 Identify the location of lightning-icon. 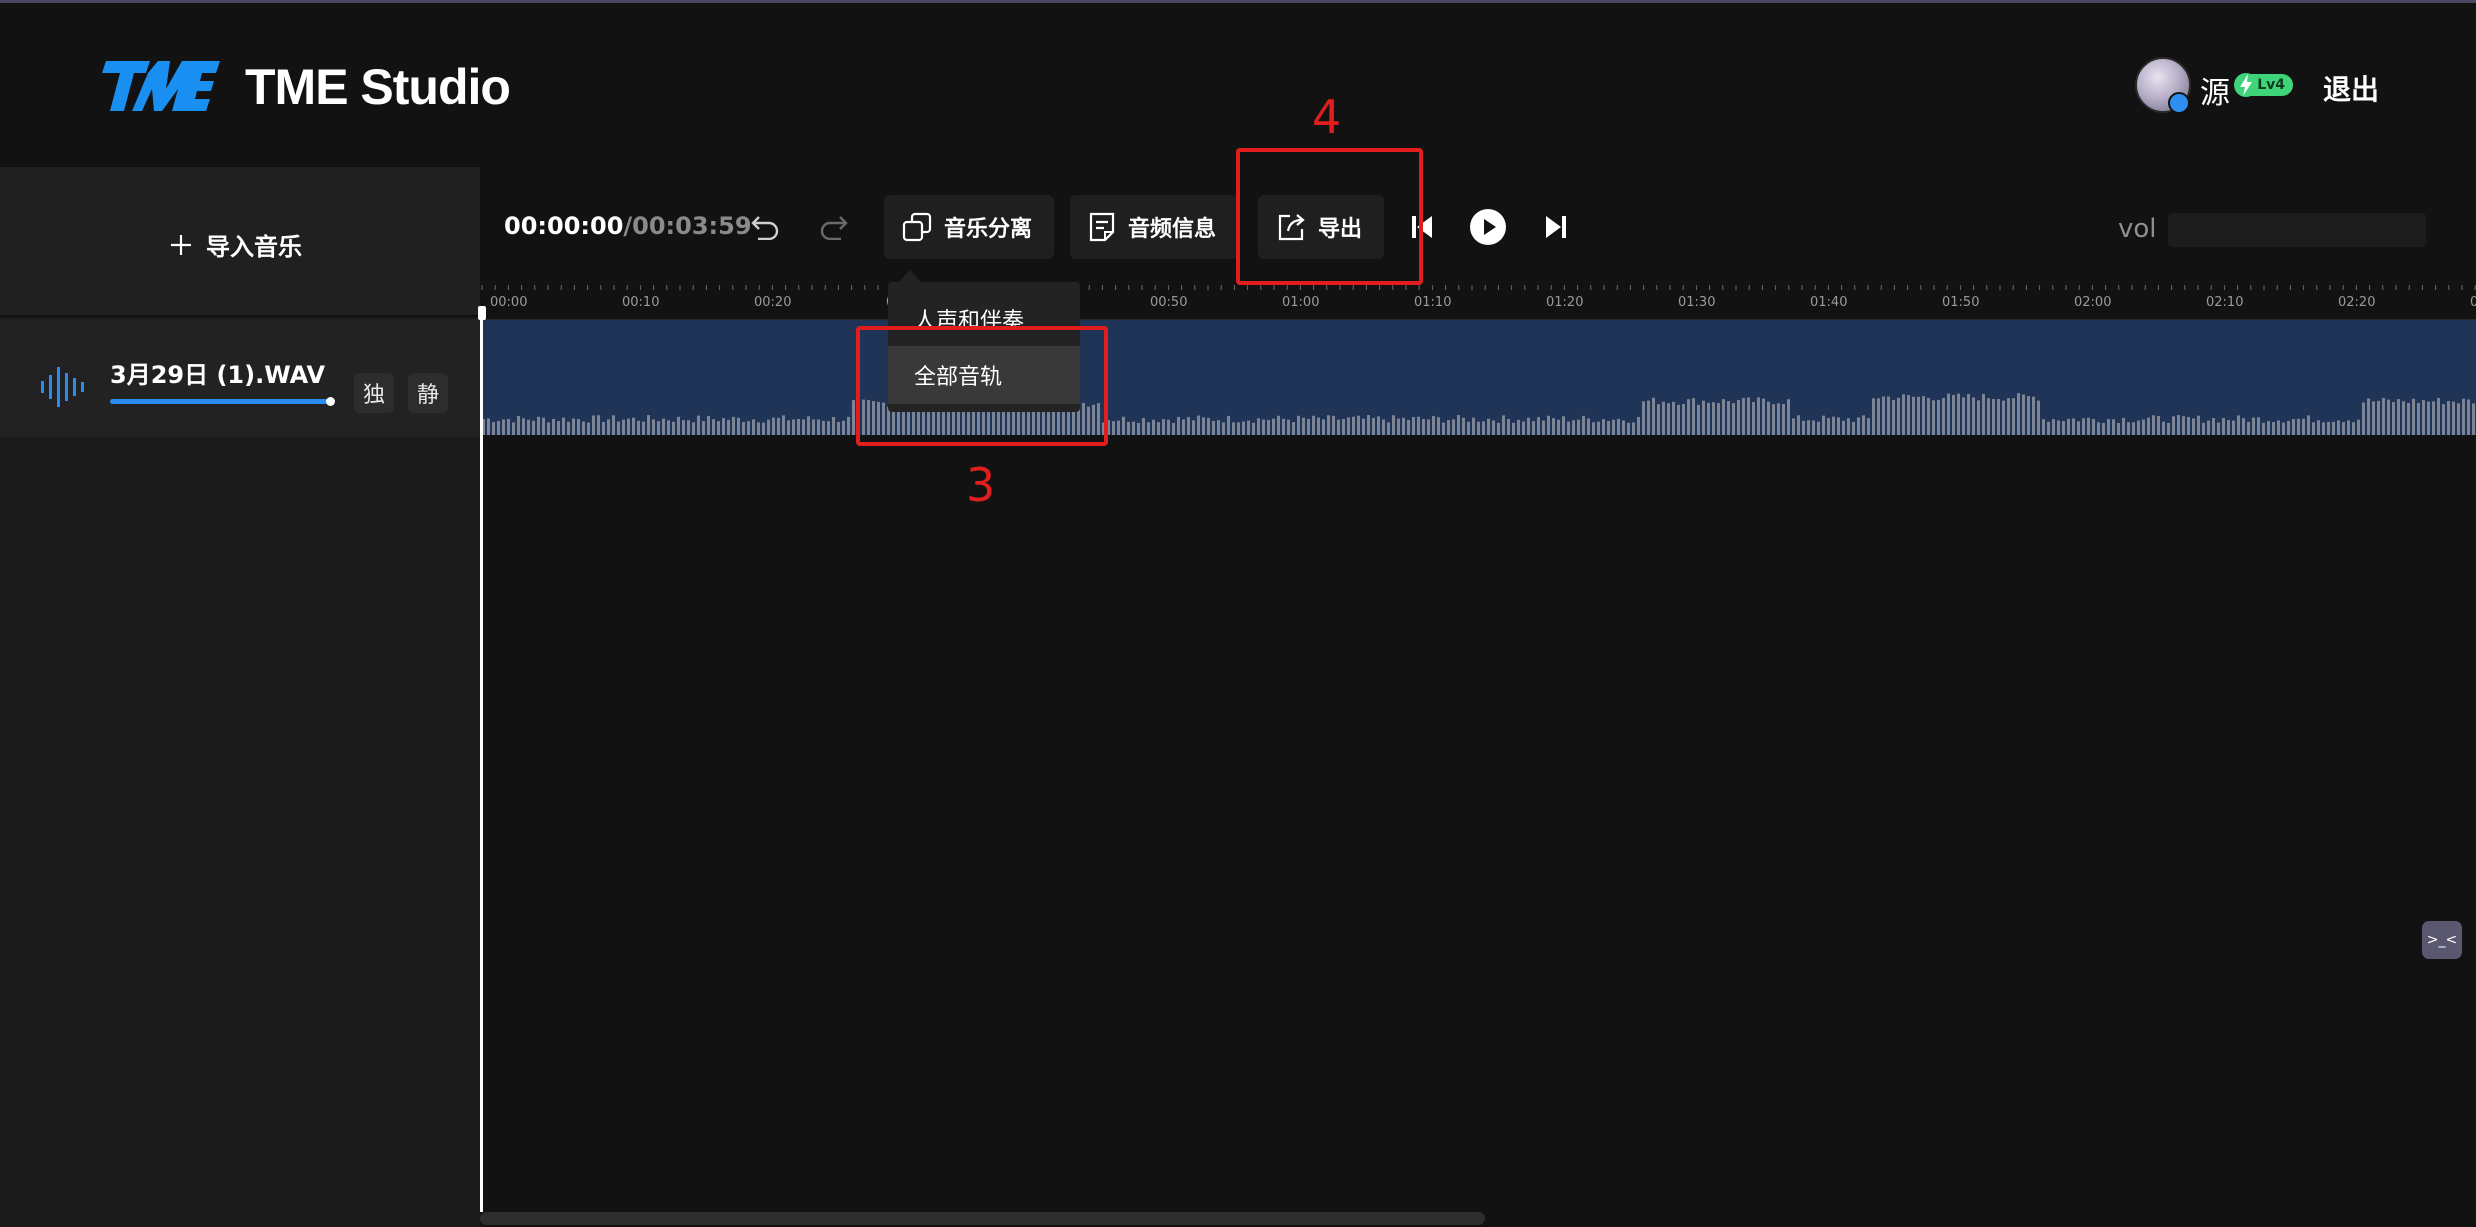
(2246, 85).